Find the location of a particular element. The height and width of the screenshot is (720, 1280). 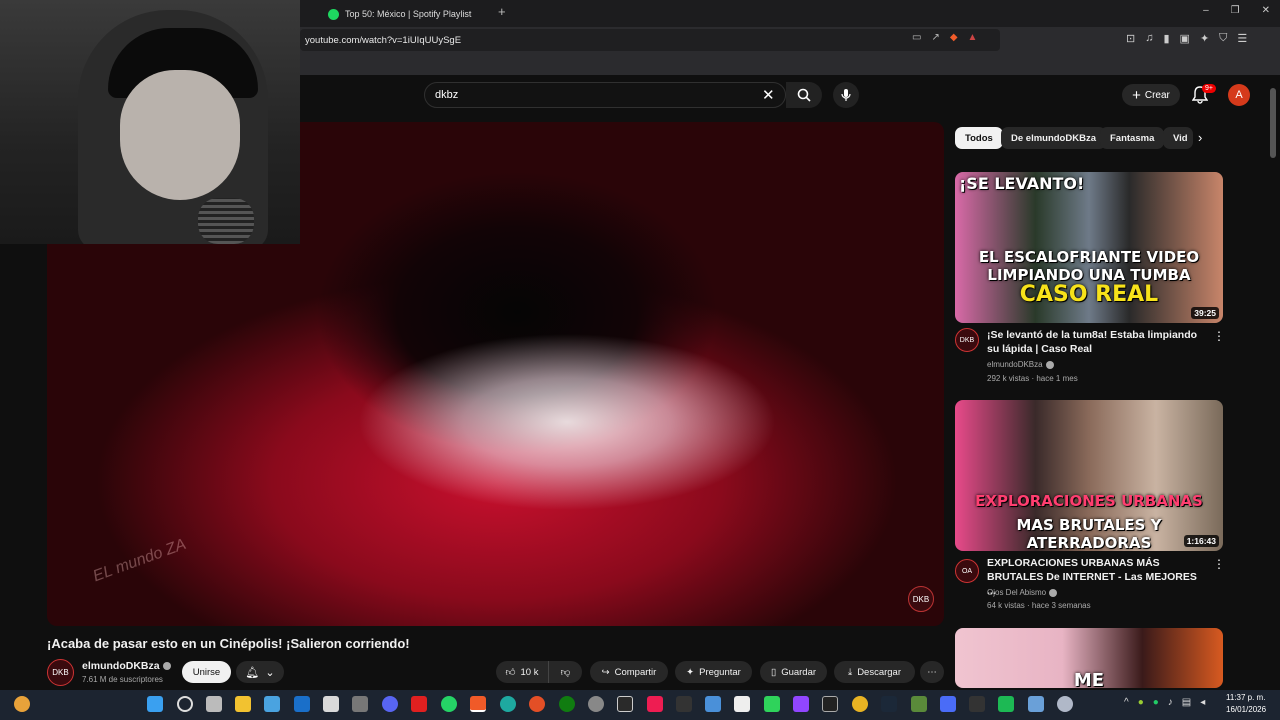

dislike-button: 👎︎ is located at coordinates (565, 672).